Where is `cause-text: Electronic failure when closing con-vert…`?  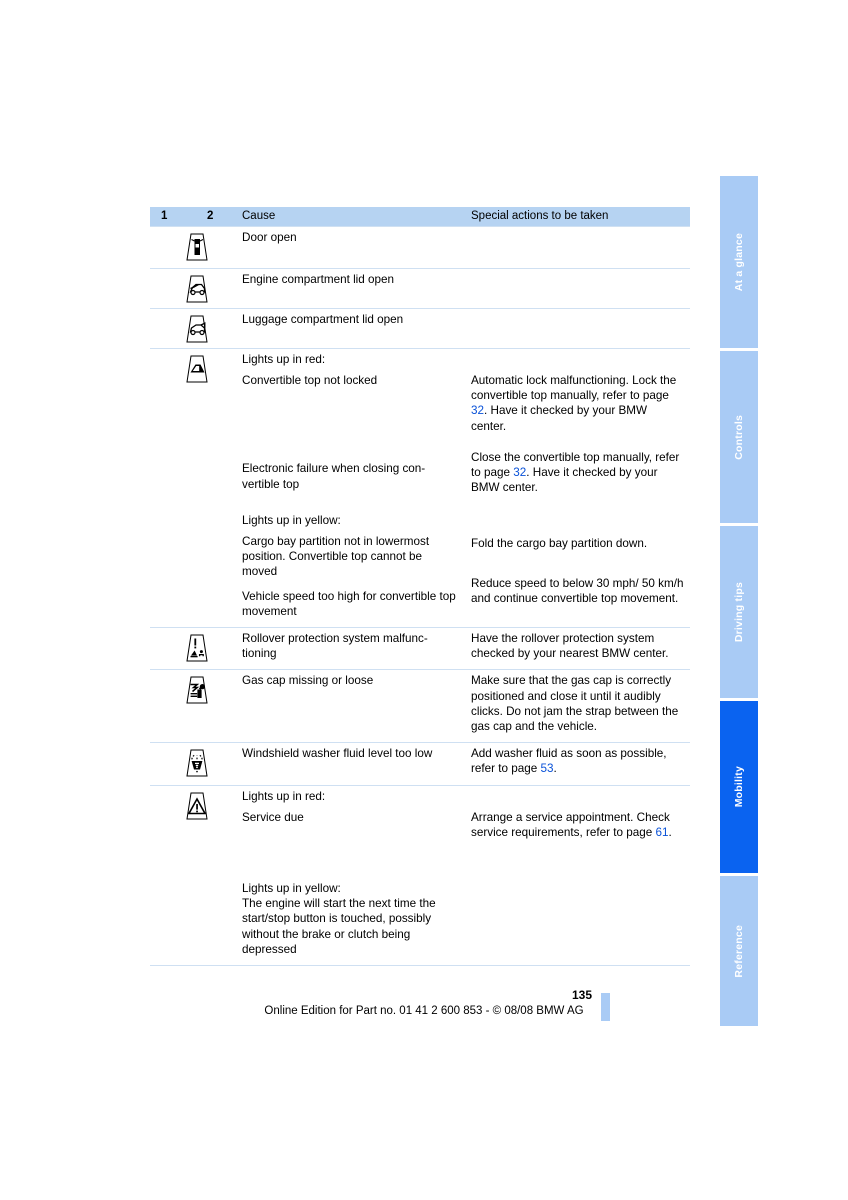 cause-text: Electronic failure when closing con-vert… is located at coordinates (334, 476).